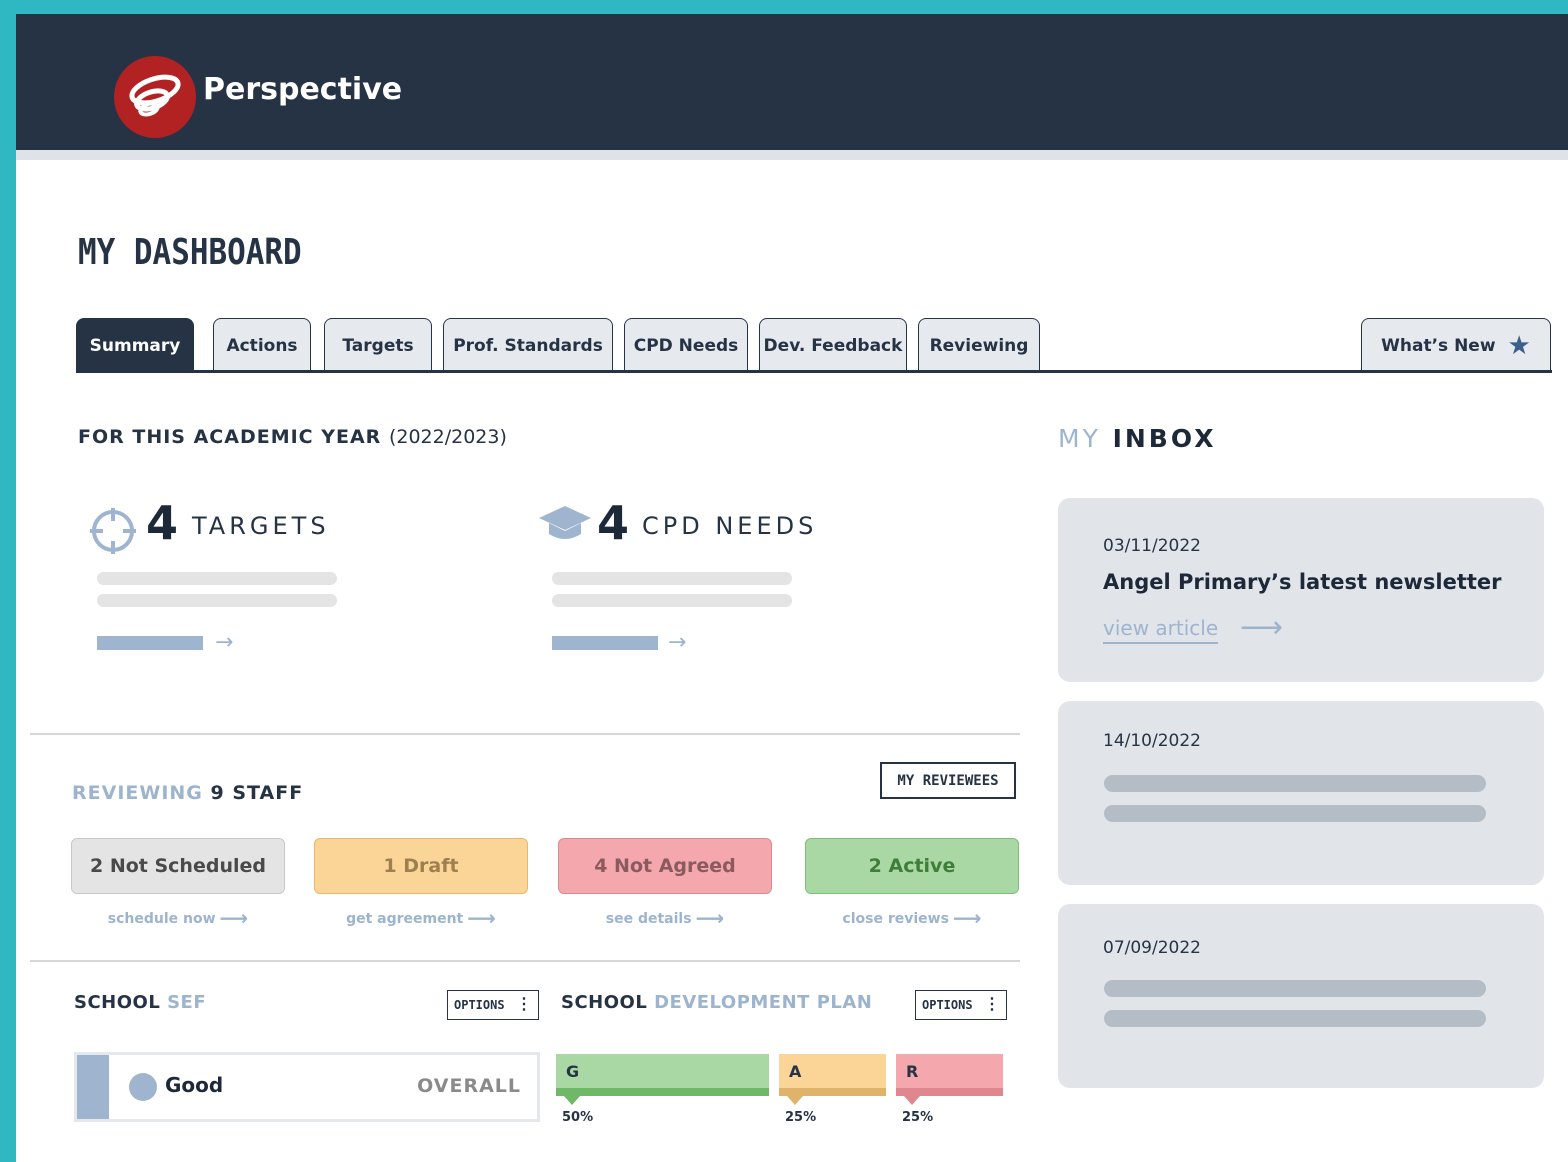 The image size is (1568, 1162). I want to click on inbox-heading-b: INBOX, so click(1164, 438).